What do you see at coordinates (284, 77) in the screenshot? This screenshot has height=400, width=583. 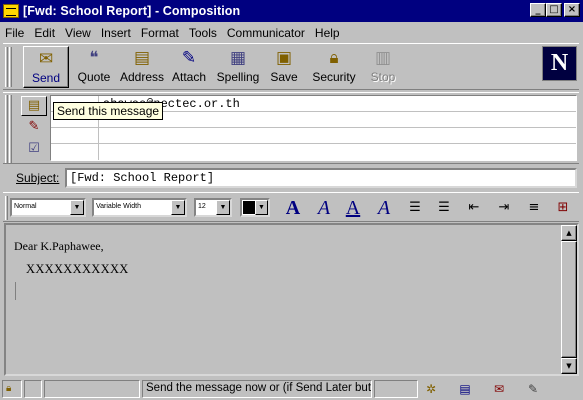 I see `save-label: Save` at bounding box center [284, 77].